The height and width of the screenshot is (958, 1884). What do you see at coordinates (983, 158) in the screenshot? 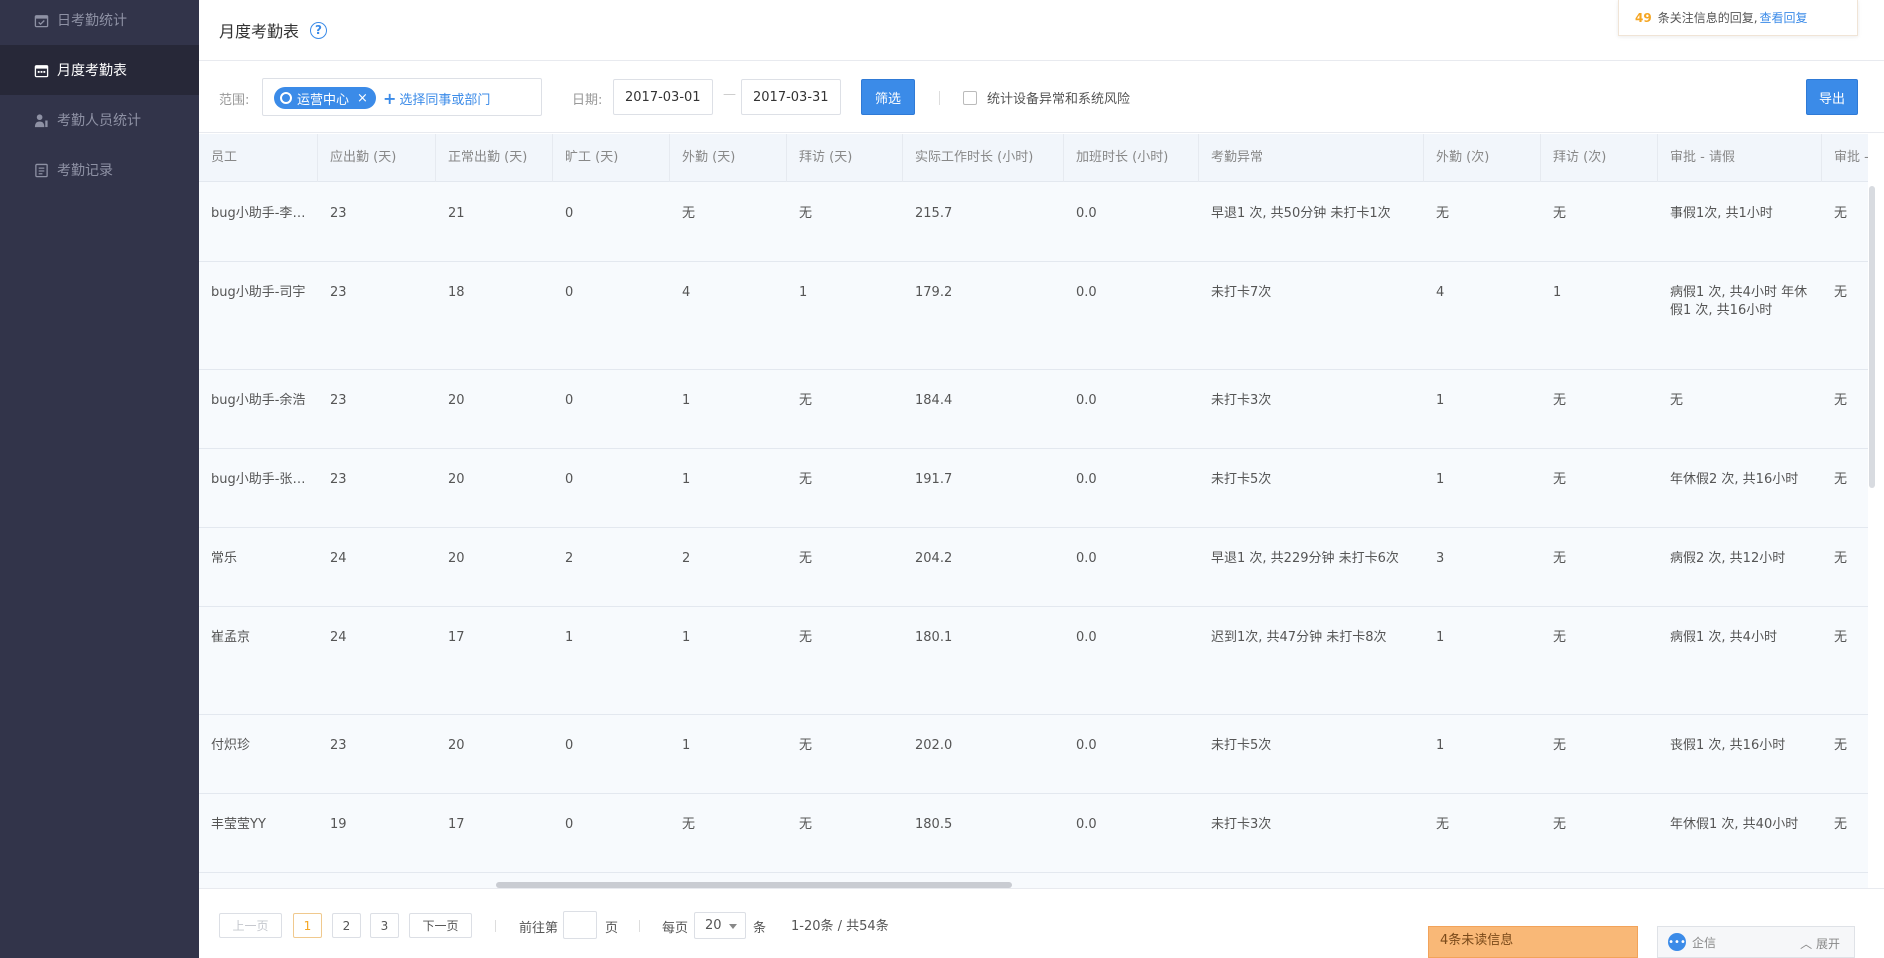
I see `column-header: 实际工作时长 (小时)` at bounding box center [983, 158].